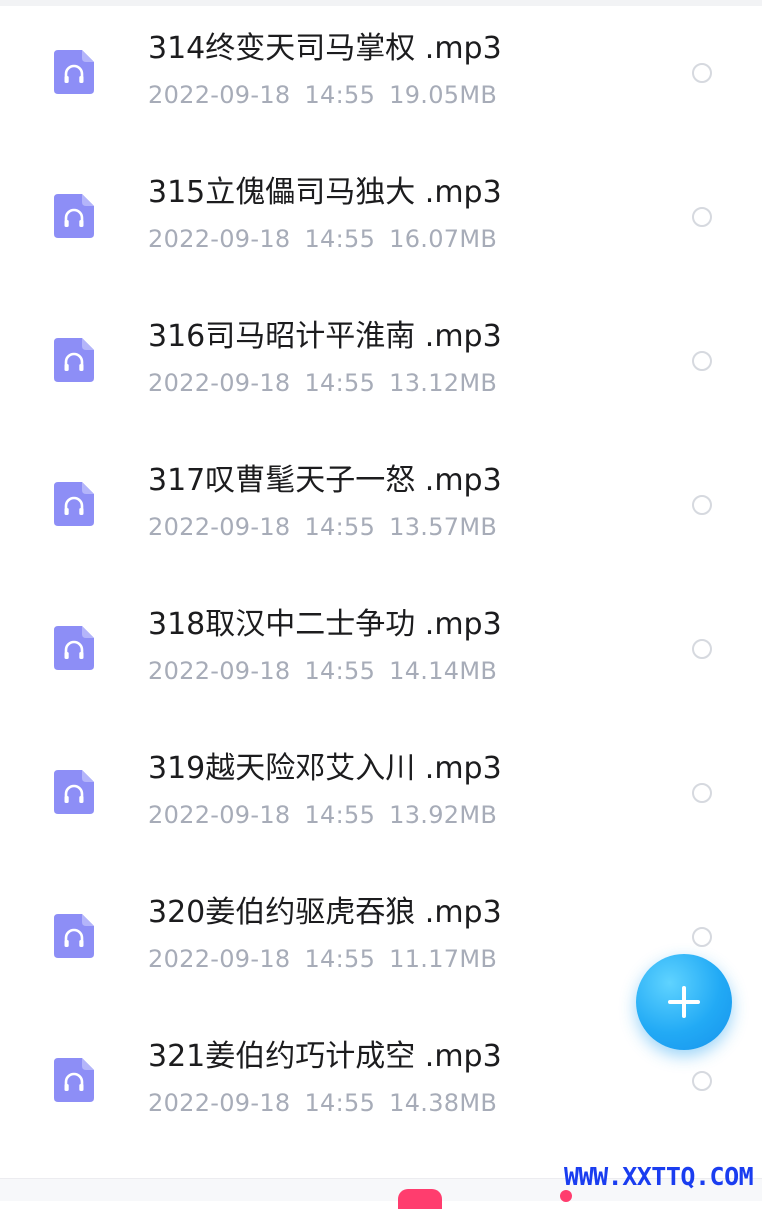 The image size is (762, 1209). I want to click on file-size: 13.12MB, so click(443, 383).